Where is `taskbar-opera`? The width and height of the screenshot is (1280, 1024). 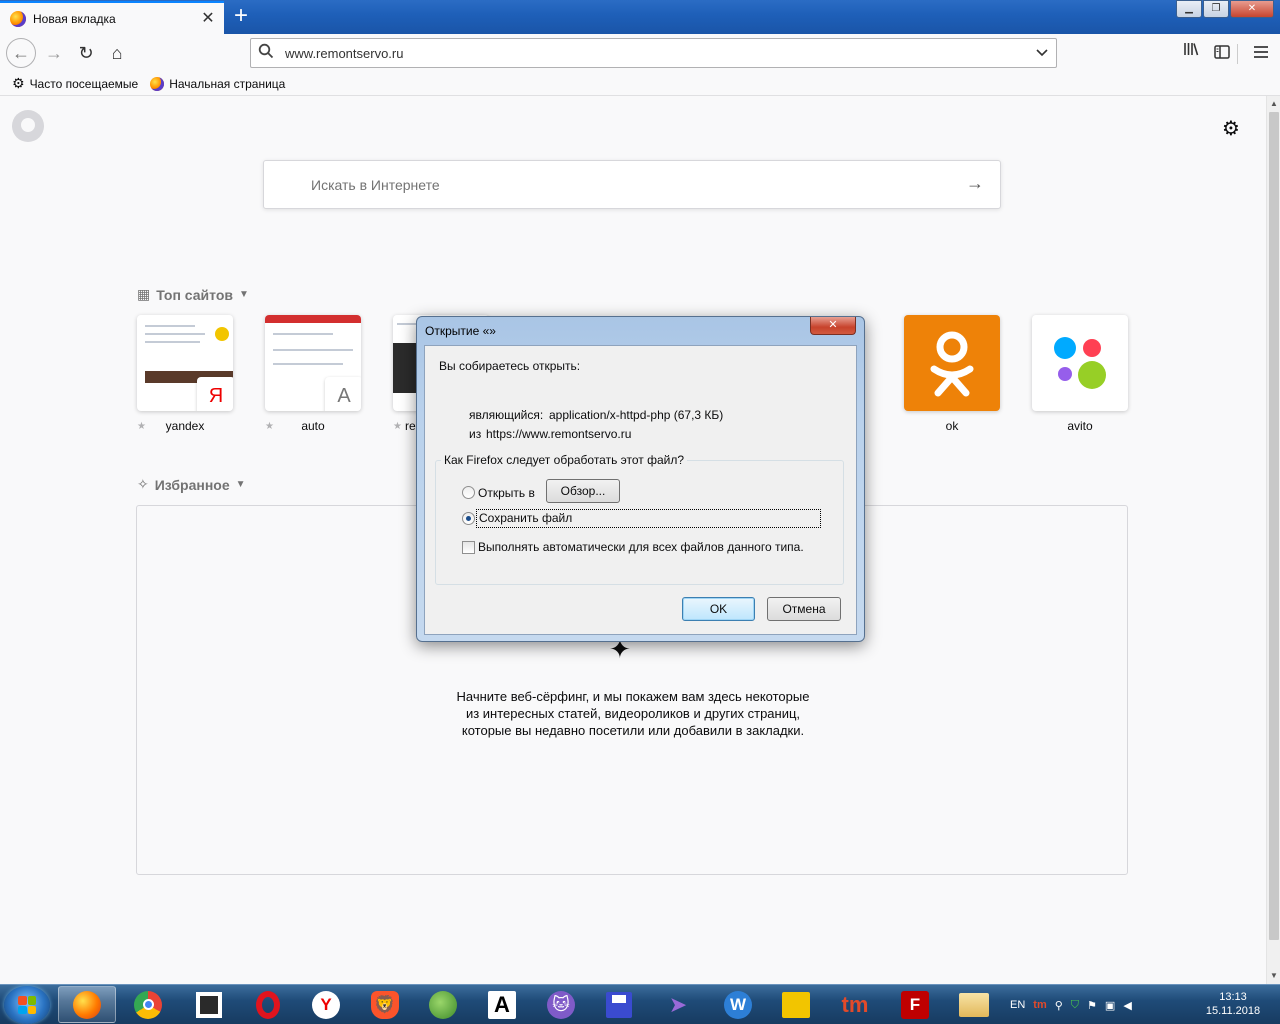
taskbar-opera is located at coordinates (268, 1004).